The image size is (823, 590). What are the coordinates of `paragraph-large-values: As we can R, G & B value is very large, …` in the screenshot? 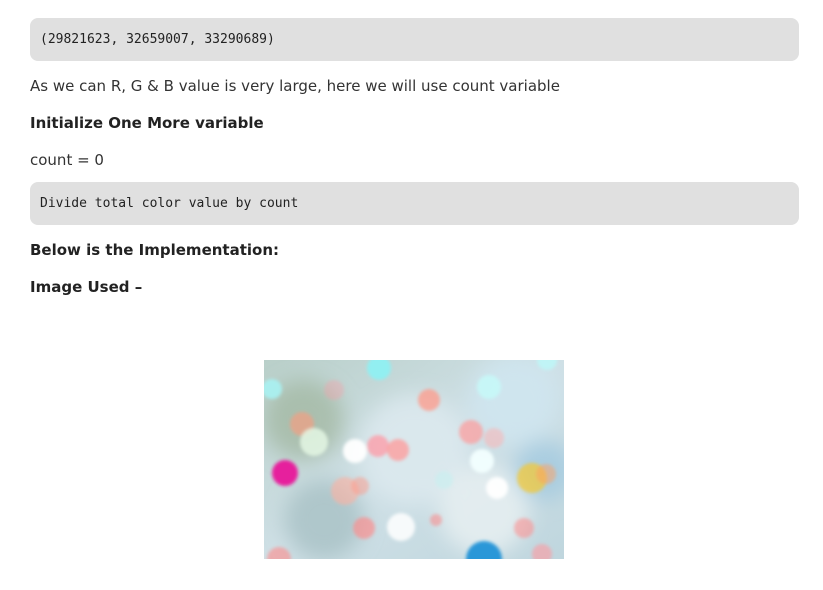 It's located at (295, 86).